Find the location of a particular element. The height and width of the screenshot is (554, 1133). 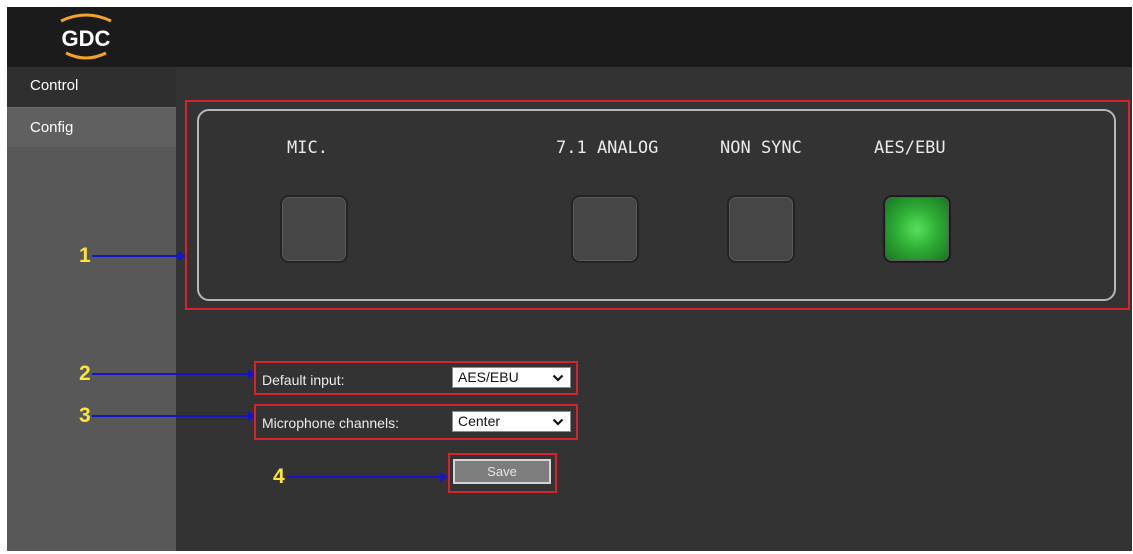

callout-number-4: 4 is located at coordinates (279, 476).